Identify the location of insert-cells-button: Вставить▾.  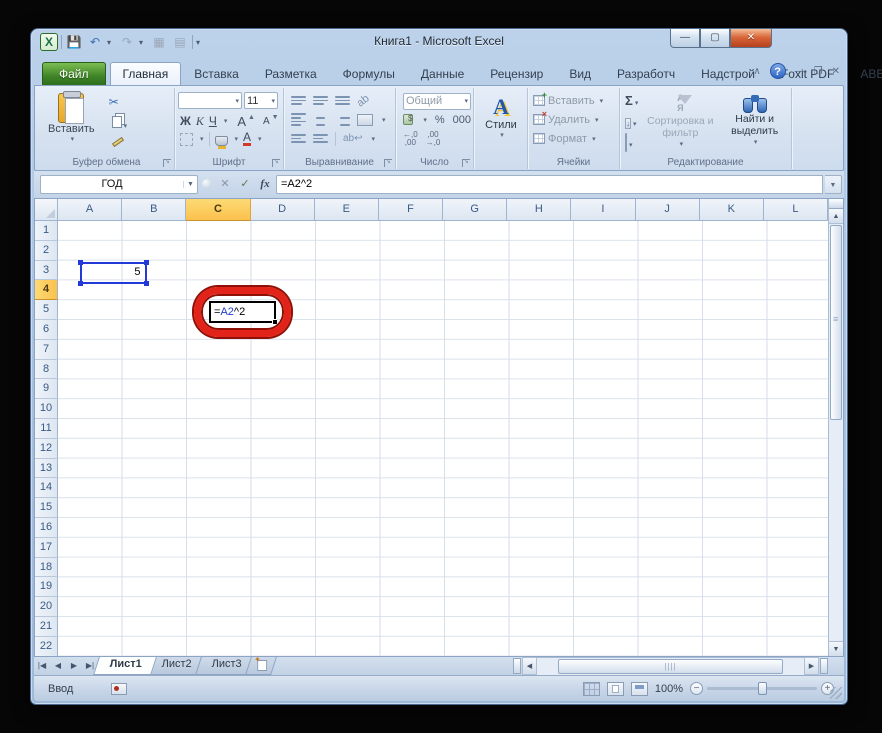
(574, 100).